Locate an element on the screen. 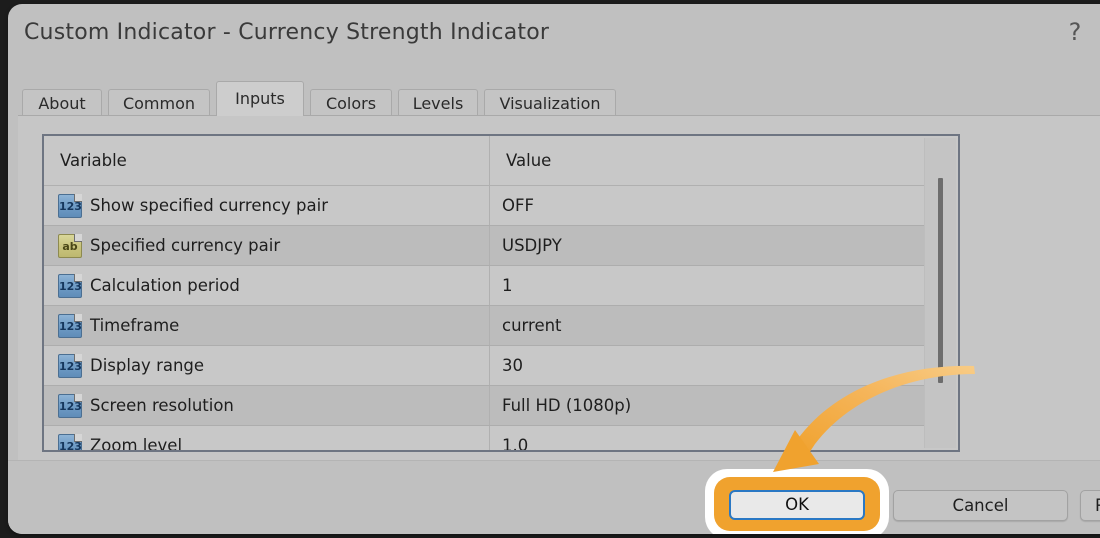 This screenshot has width=1100, height=538. string-variable-icon: ab is located at coordinates (70, 245).